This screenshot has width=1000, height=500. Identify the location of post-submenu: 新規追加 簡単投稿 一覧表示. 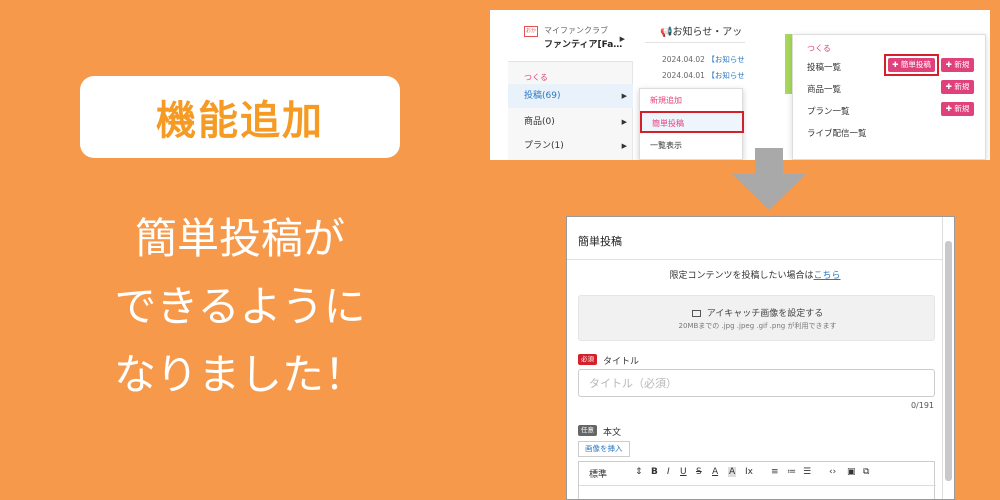
(691, 124).